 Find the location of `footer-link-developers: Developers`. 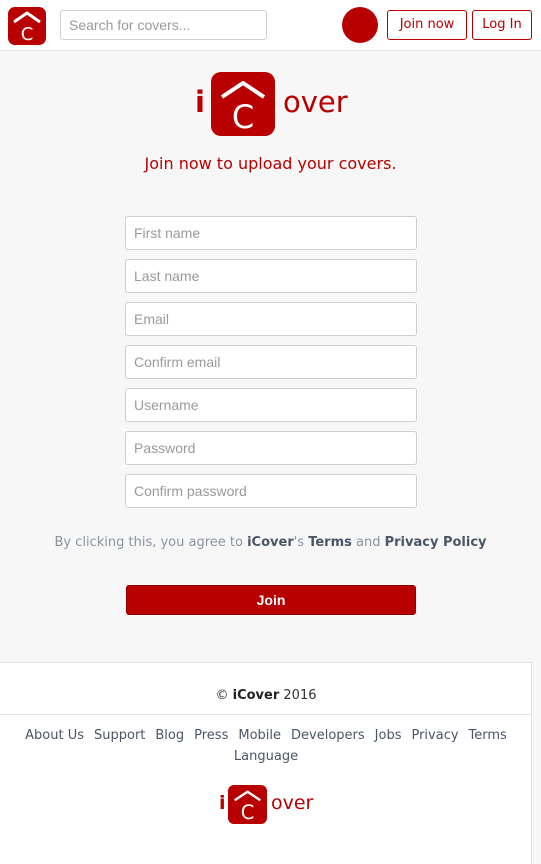

footer-link-developers: Developers is located at coordinates (328, 735).